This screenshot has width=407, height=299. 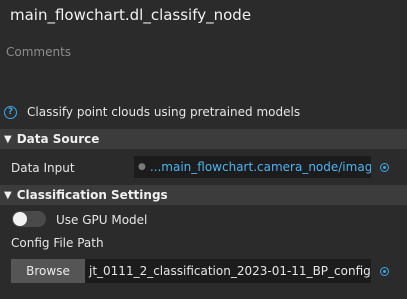 What do you see at coordinates (92, 195) in the screenshot?
I see `section-classification-label: Classification Settings` at bounding box center [92, 195].